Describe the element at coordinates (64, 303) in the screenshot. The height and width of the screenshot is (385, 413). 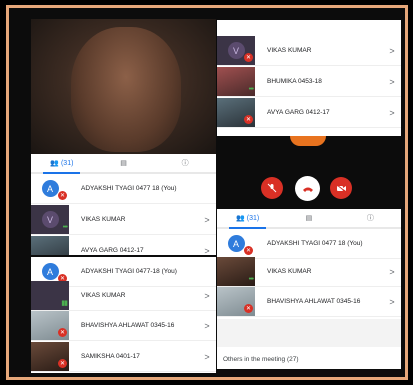
I see `speaking-indicator-icon: ▮▮` at that location.